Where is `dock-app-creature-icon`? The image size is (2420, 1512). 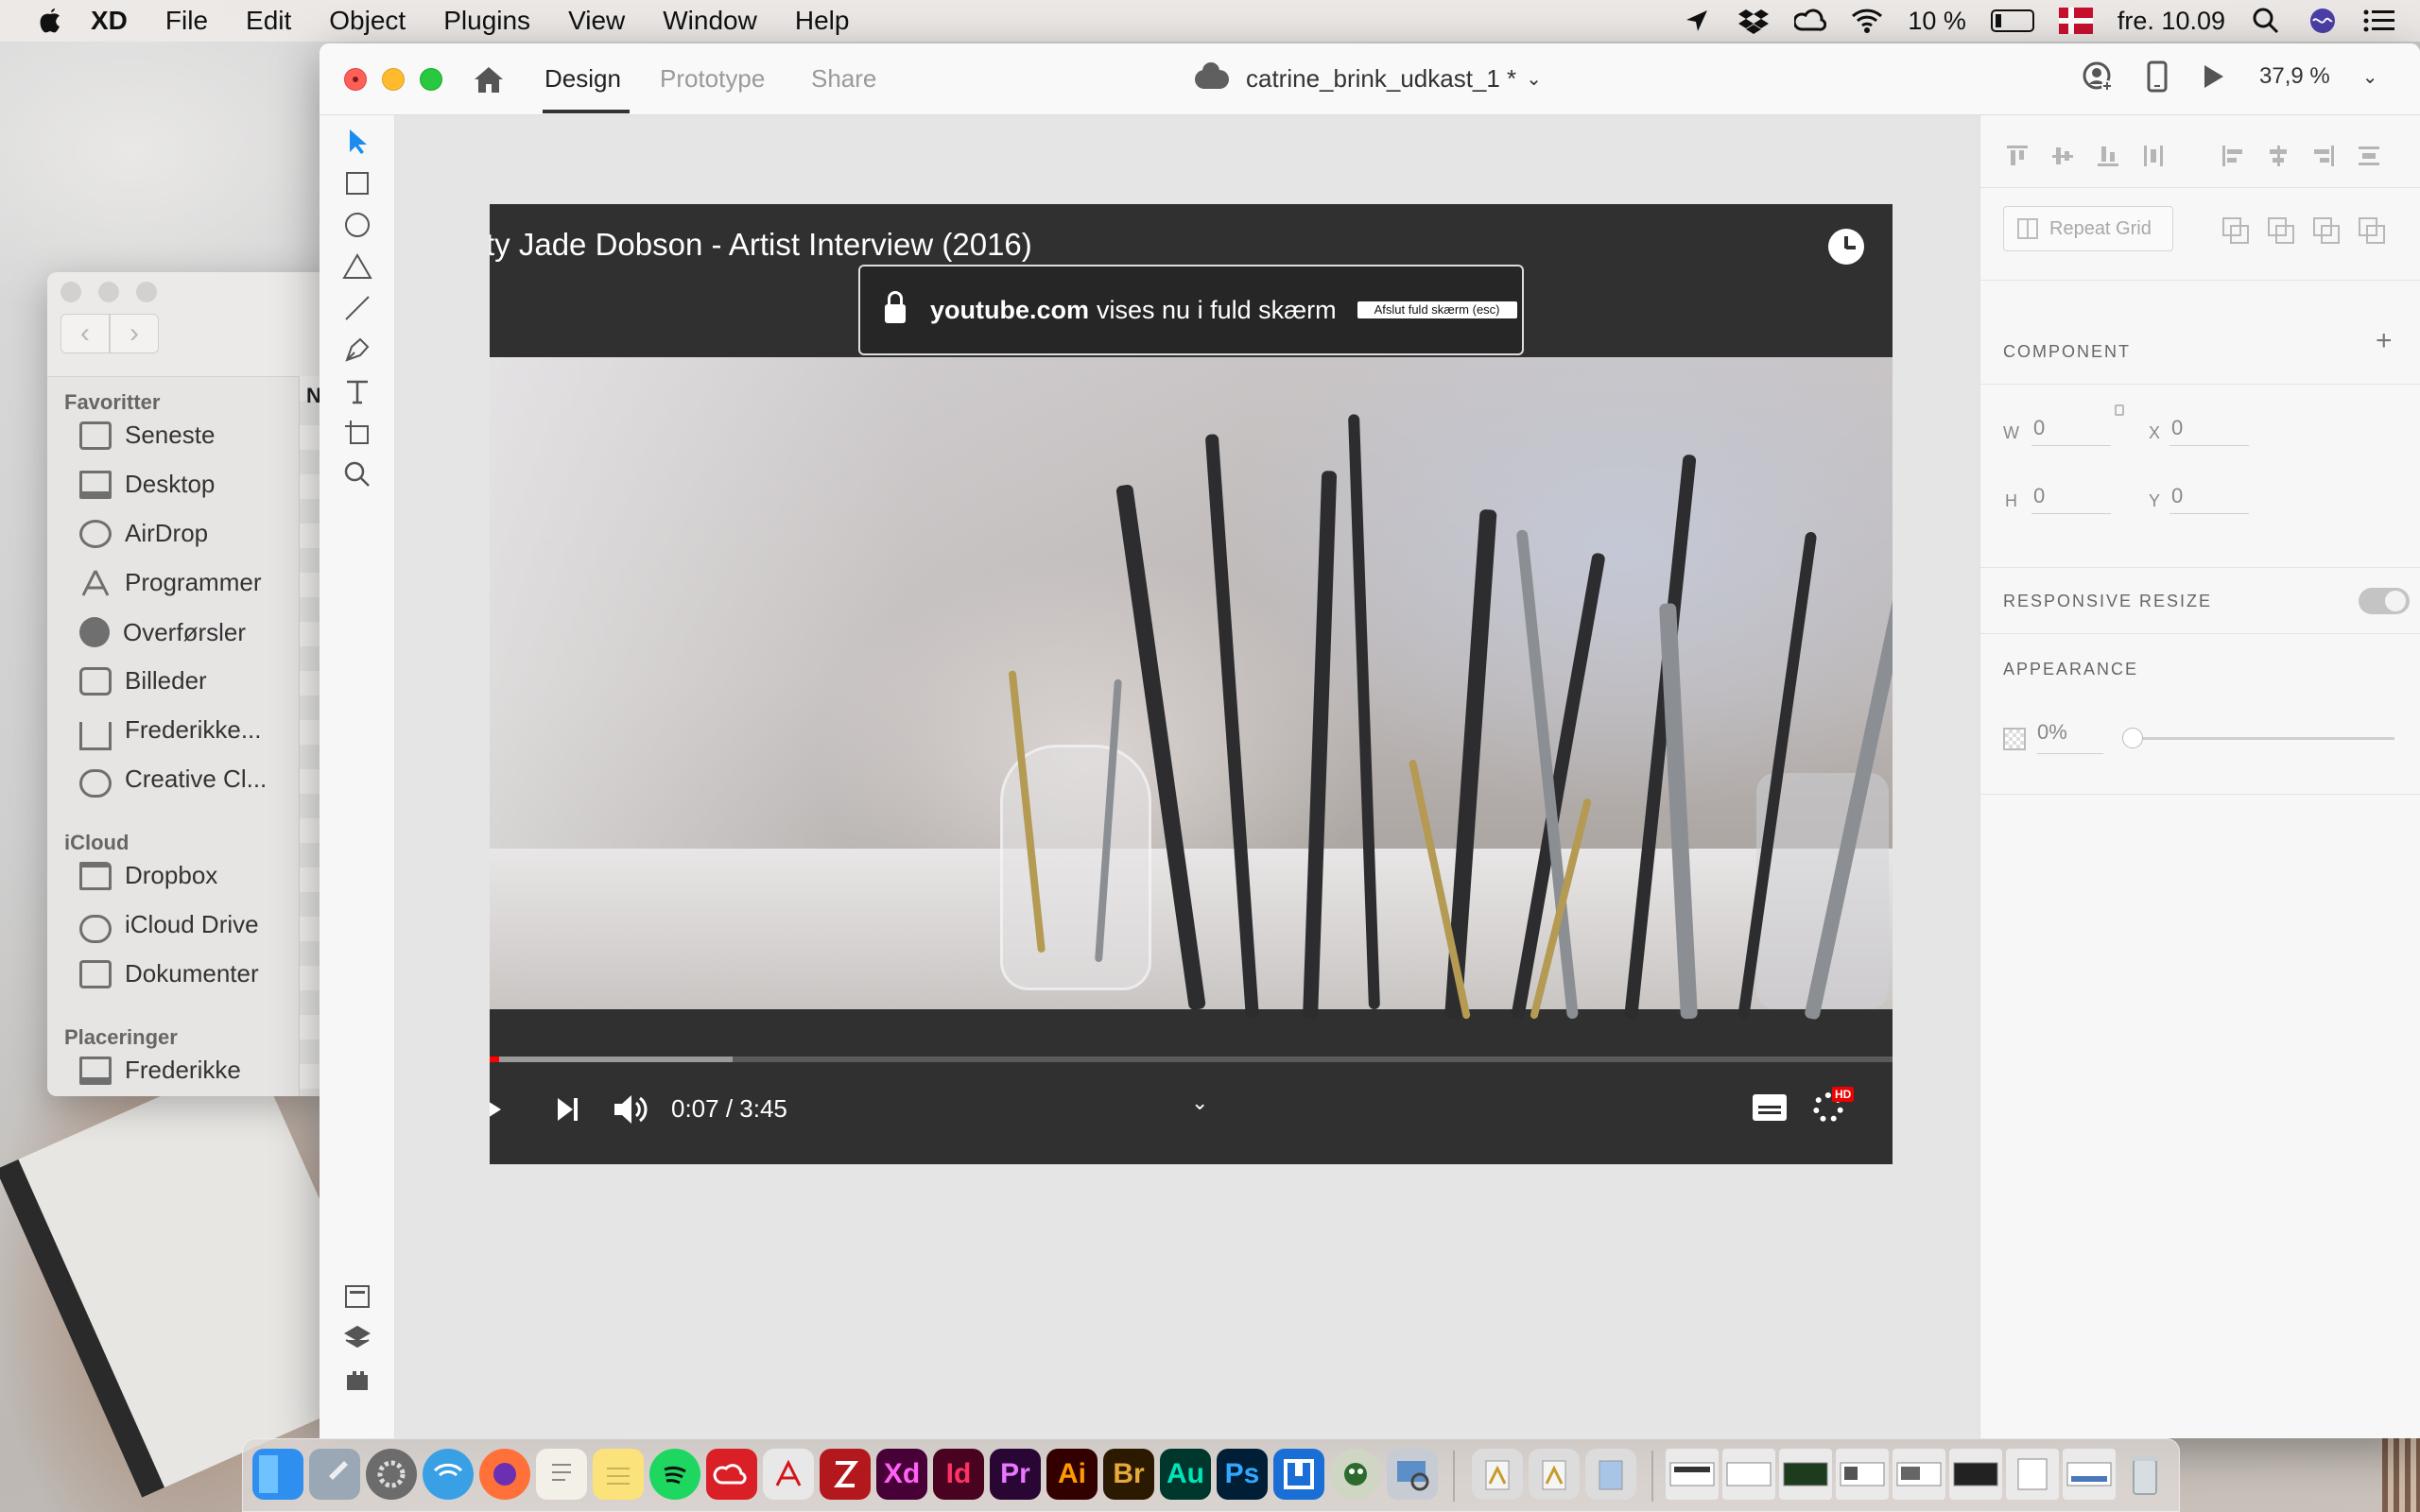 dock-app-creature-icon is located at coordinates (1355, 1474).